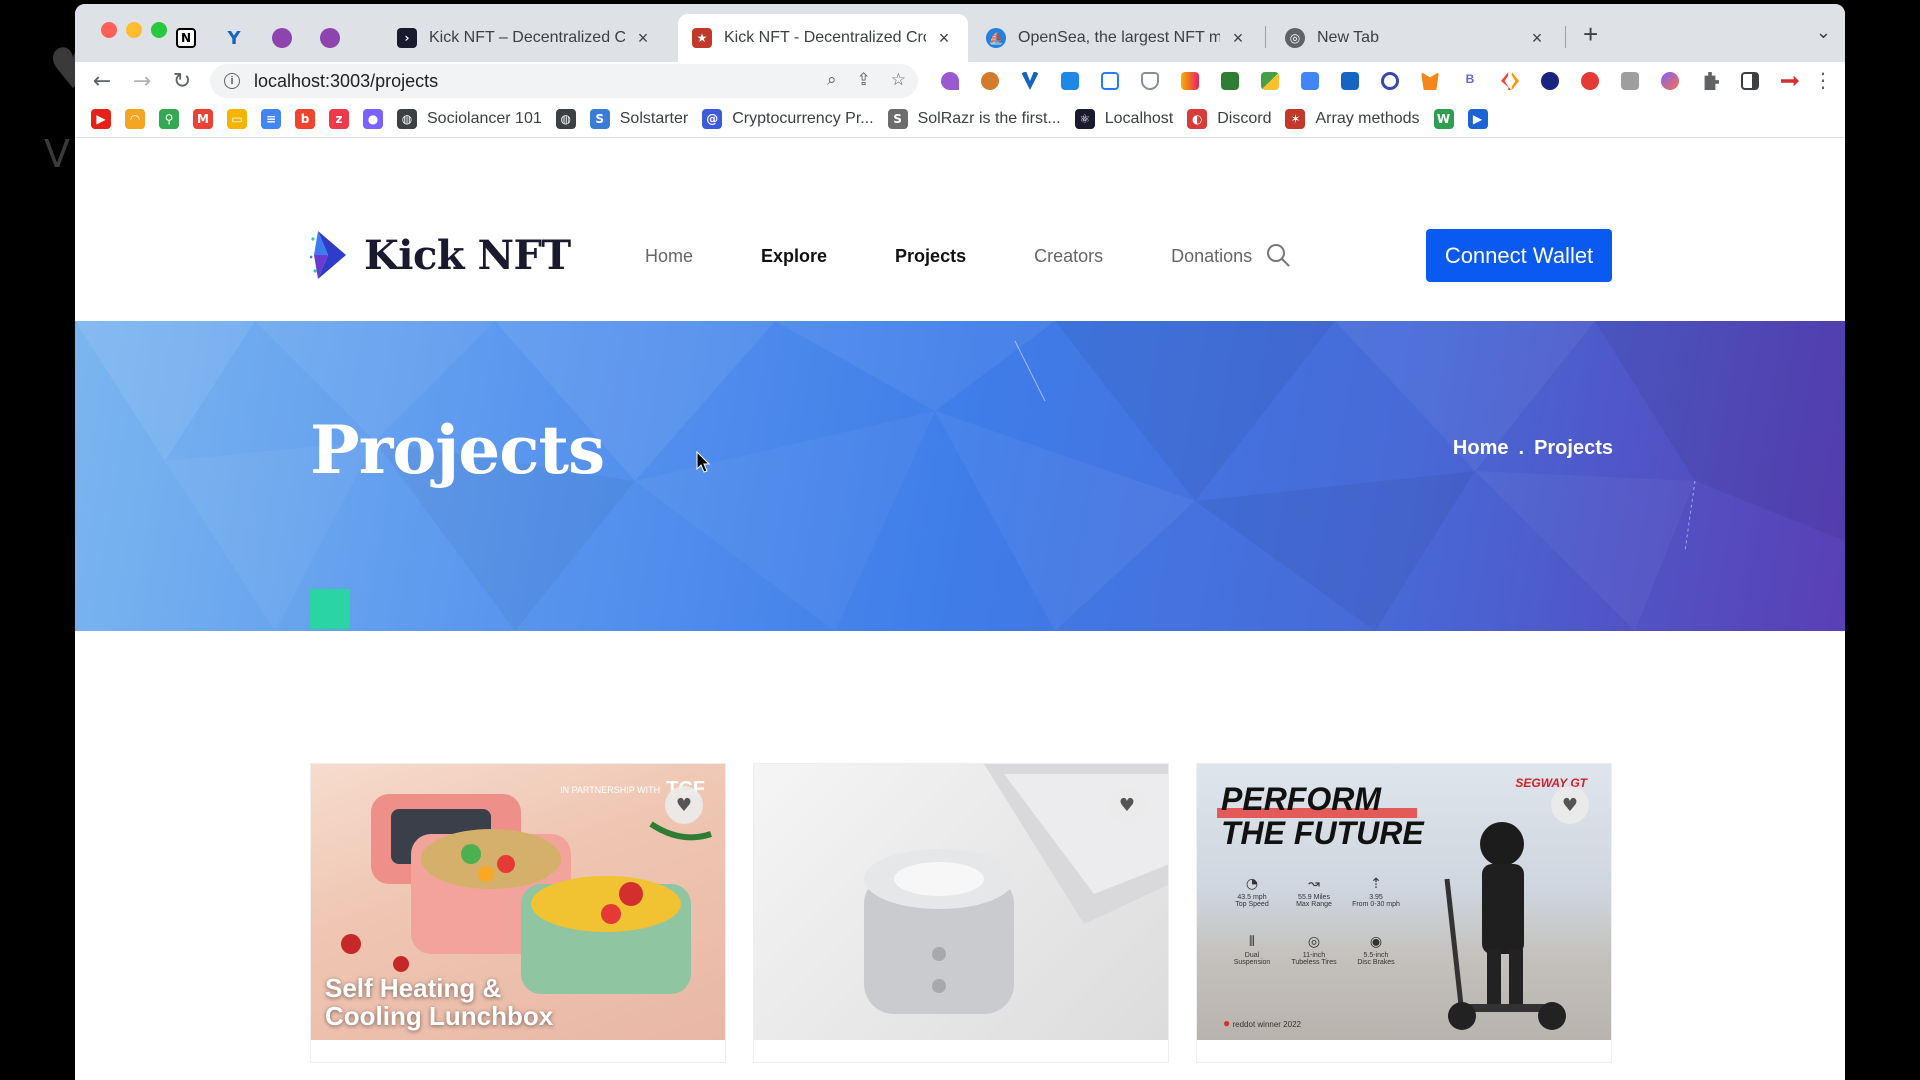 The height and width of the screenshot is (1080, 1920). I want to click on tab-new-tab: ◎ New Tab ×, so click(1416, 38).